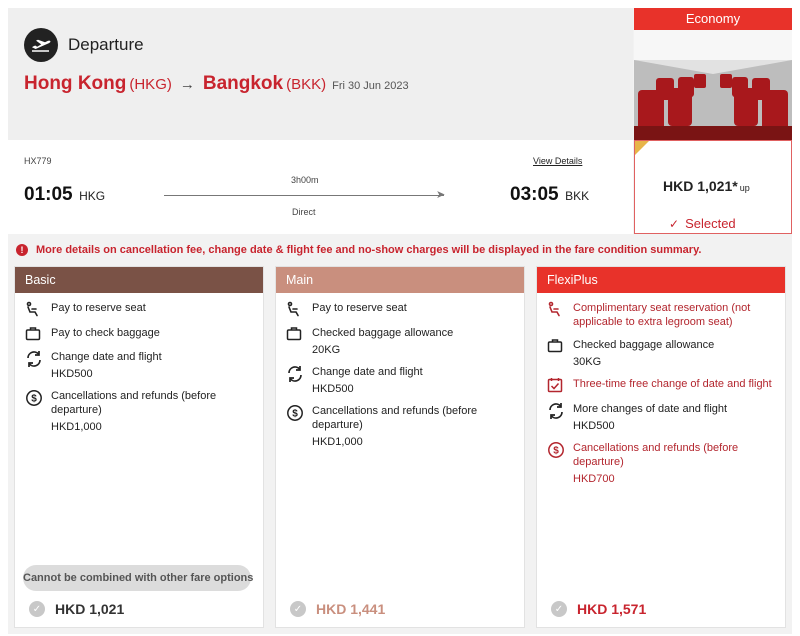 Image resolution: width=800 pixels, height=636 pixels. What do you see at coordinates (22, 250) in the screenshot?
I see `alert-icon: !` at bounding box center [22, 250].